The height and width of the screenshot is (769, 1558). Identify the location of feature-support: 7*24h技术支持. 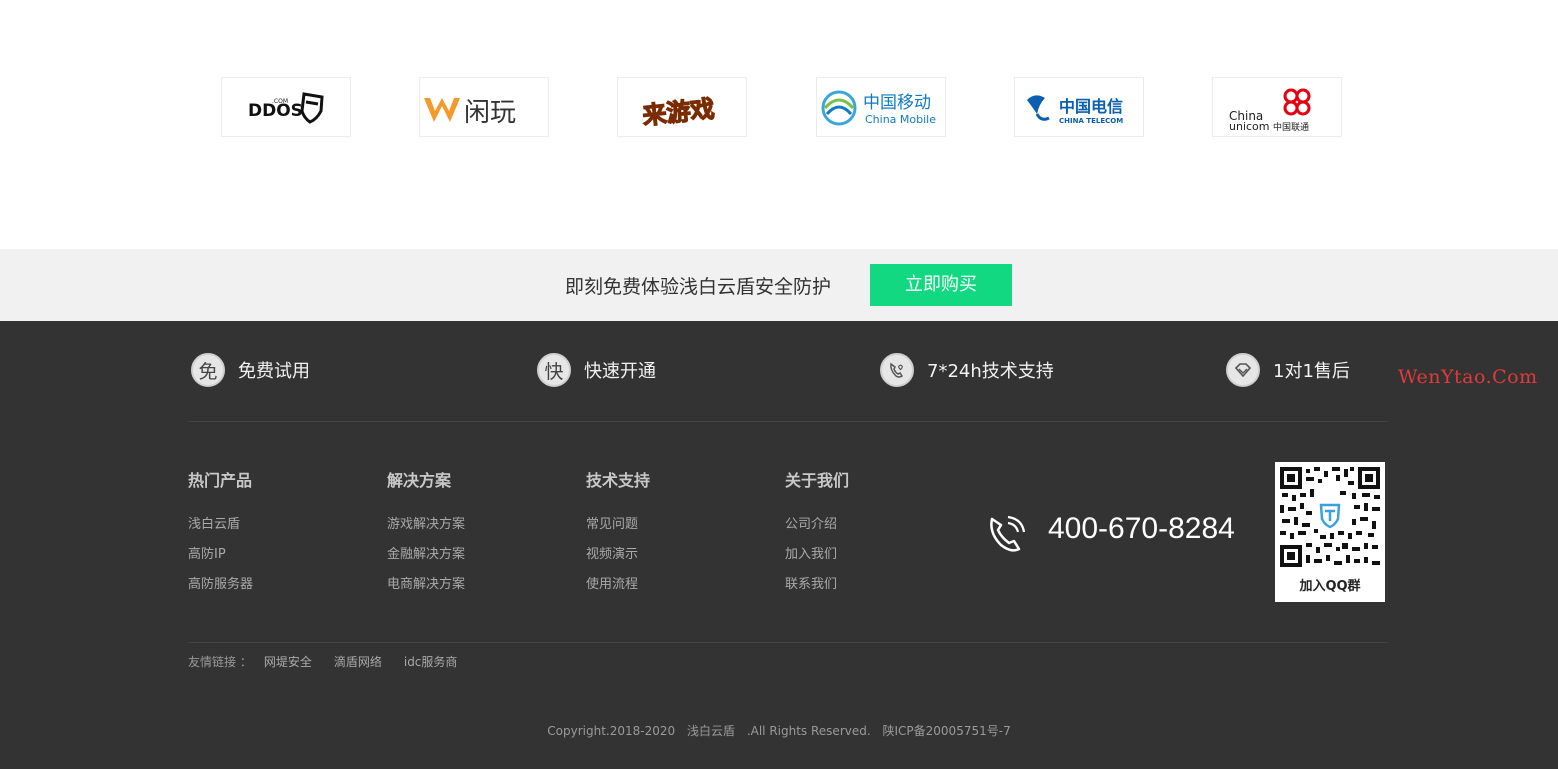
(967, 370).